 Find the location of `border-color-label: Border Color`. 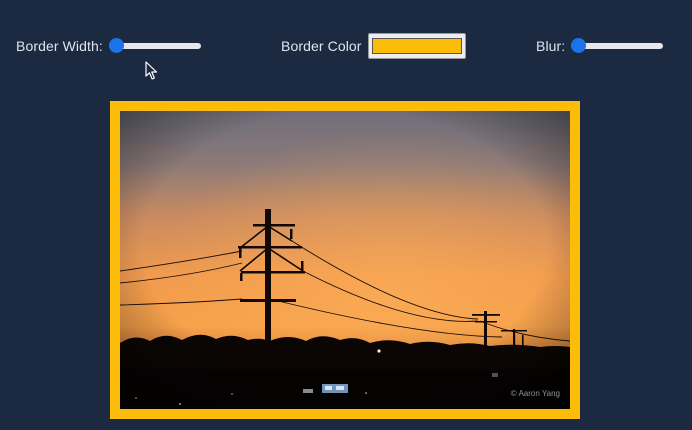

border-color-label: Border Color is located at coordinates (321, 46).